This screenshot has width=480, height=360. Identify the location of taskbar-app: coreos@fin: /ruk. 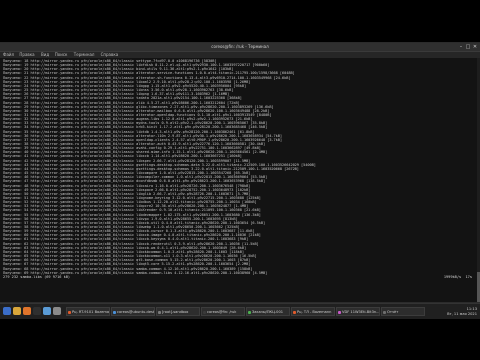
(223, 311).